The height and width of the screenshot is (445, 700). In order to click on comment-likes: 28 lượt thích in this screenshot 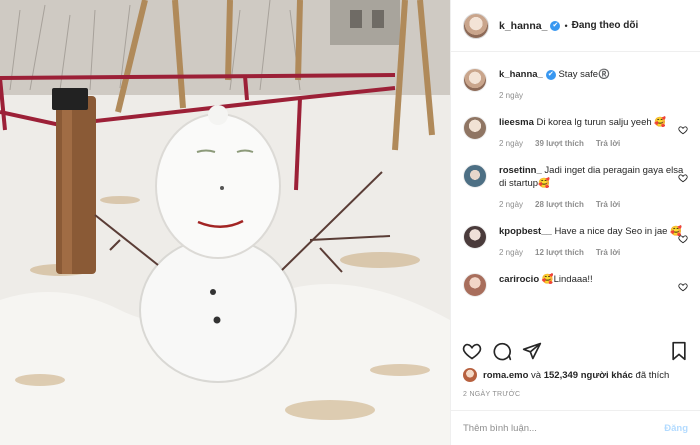, I will do `click(559, 204)`.